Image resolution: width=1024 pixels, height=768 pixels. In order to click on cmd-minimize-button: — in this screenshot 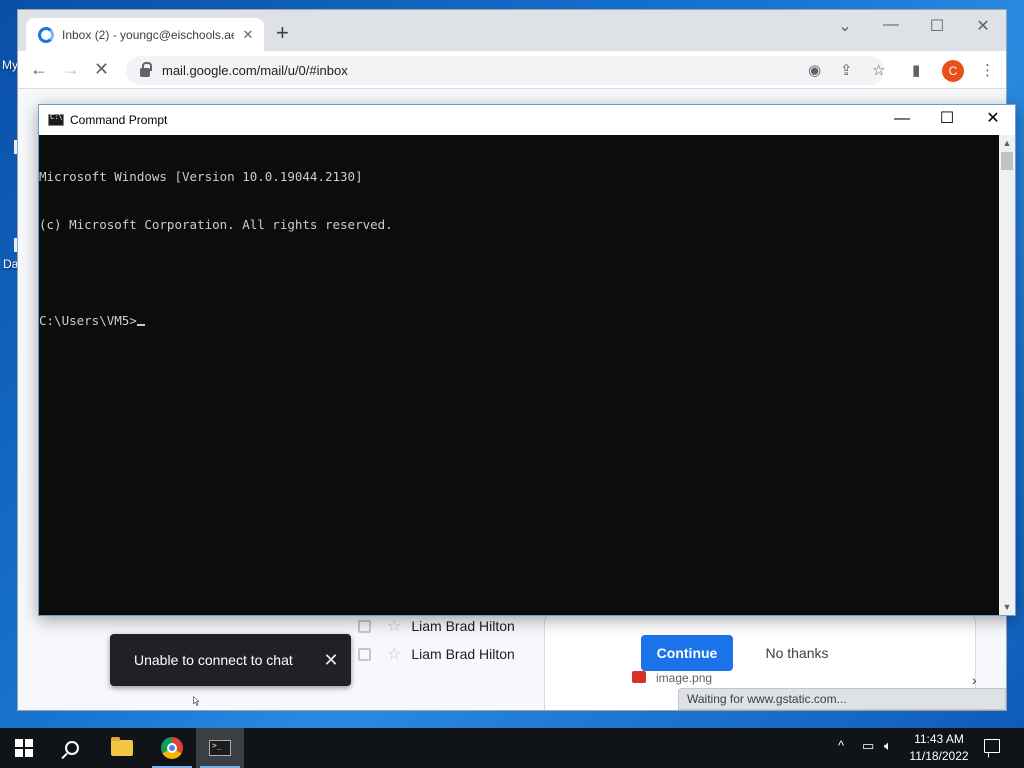, I will do `click(902, 119)`.